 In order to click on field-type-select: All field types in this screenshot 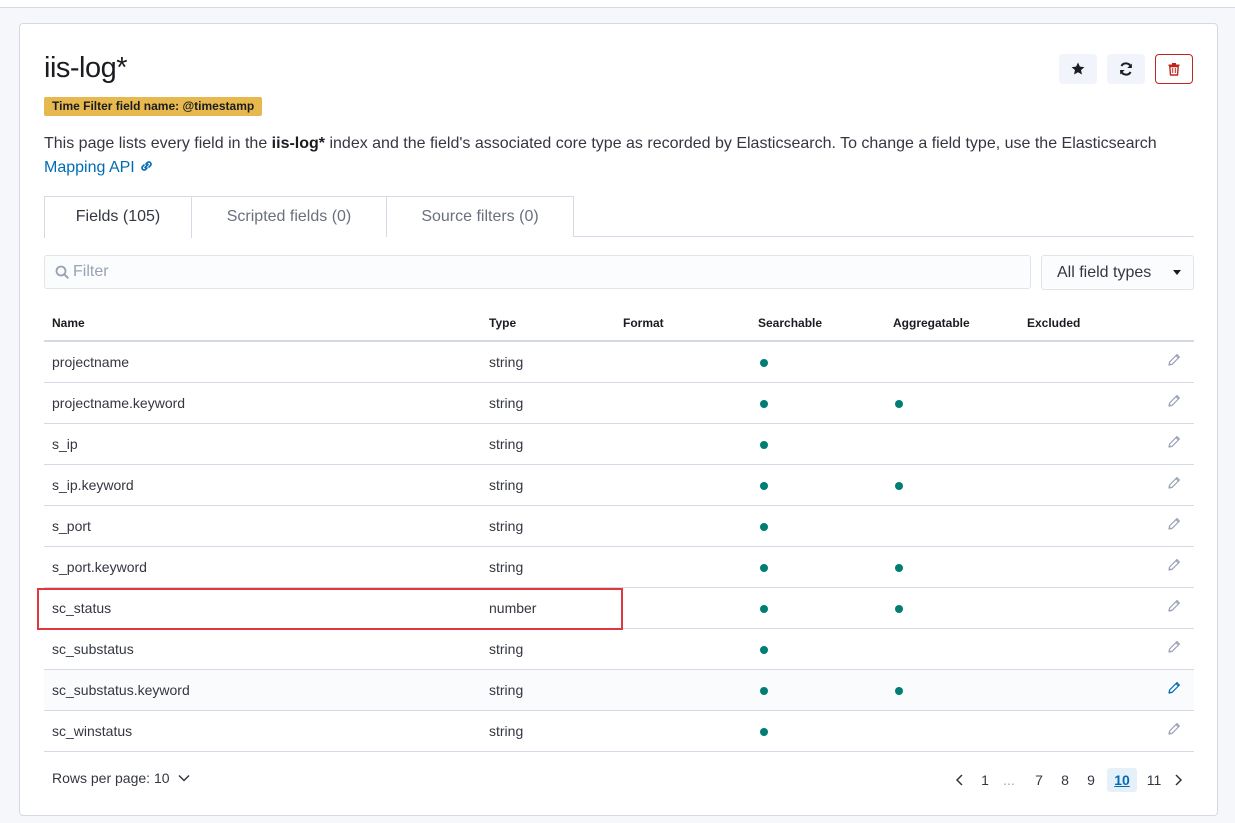, I will do `click(1117, 272)`.